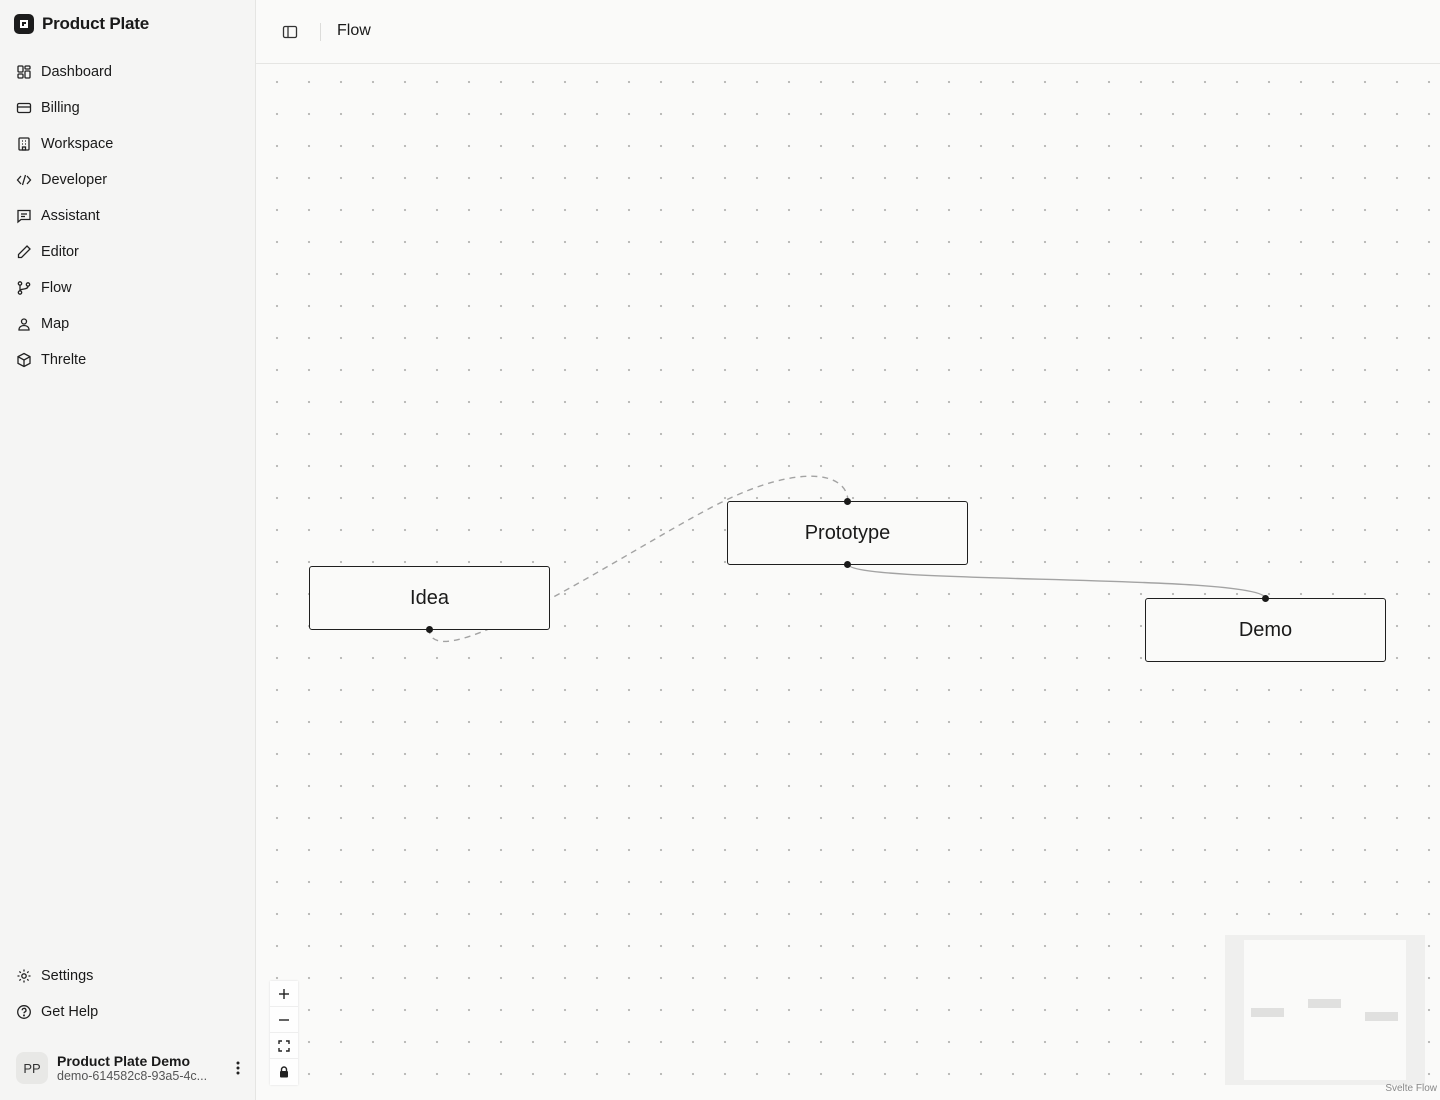 This screenshot has height=1100, width=1440. I want to click on page-title: Flow, so click(354, 30).